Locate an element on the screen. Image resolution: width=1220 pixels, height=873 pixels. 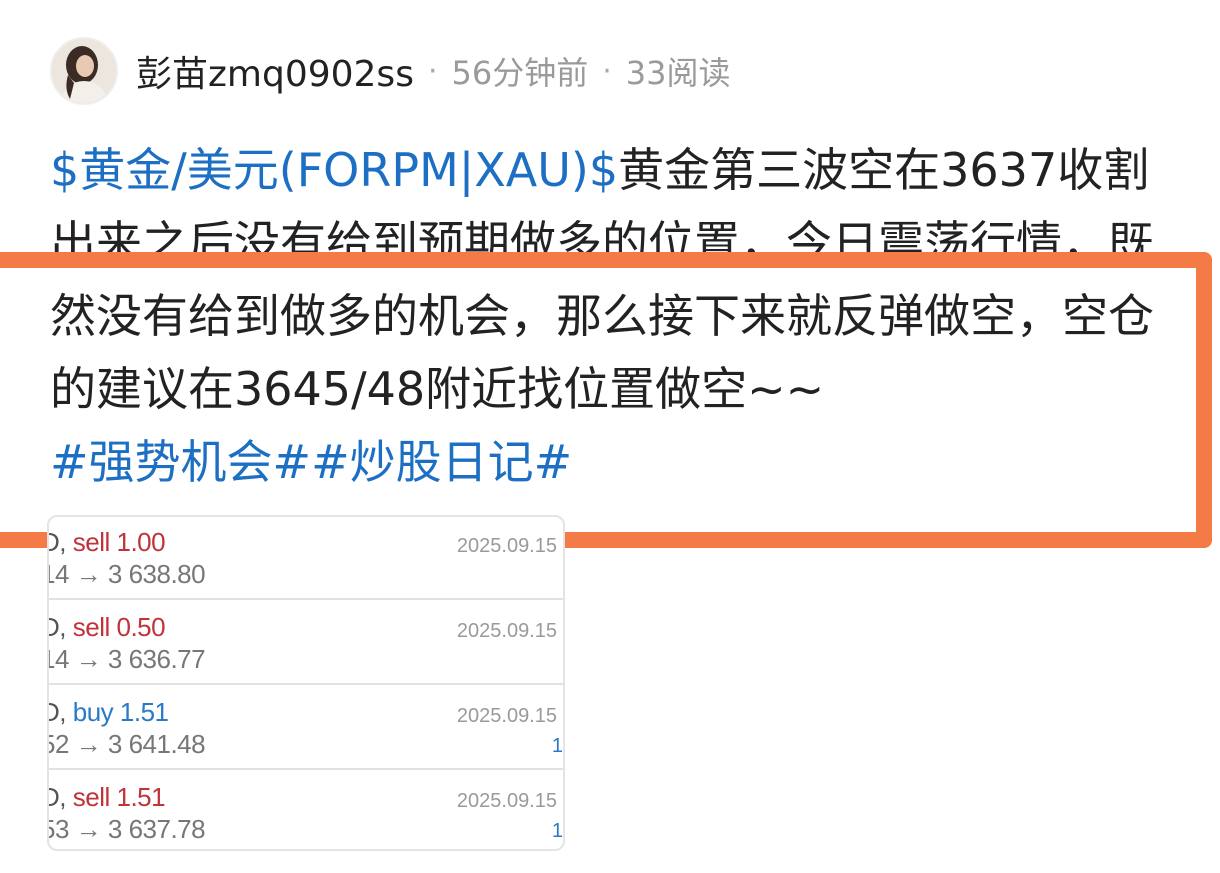
post-time: 56分钟前 is located at coordinates (520, 73).